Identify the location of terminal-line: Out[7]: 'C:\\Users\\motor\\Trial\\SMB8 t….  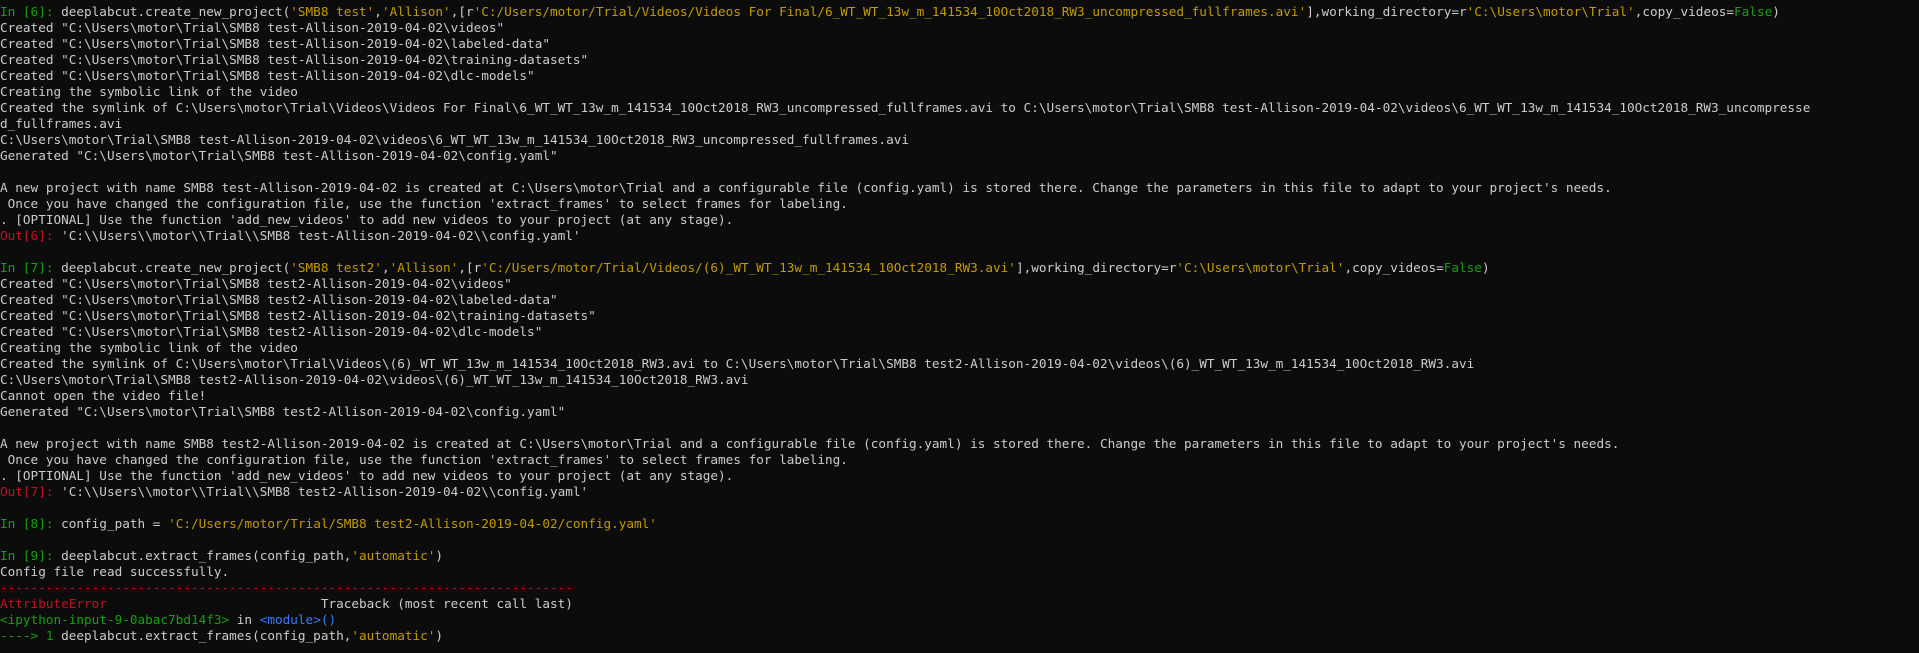
(959, 492).